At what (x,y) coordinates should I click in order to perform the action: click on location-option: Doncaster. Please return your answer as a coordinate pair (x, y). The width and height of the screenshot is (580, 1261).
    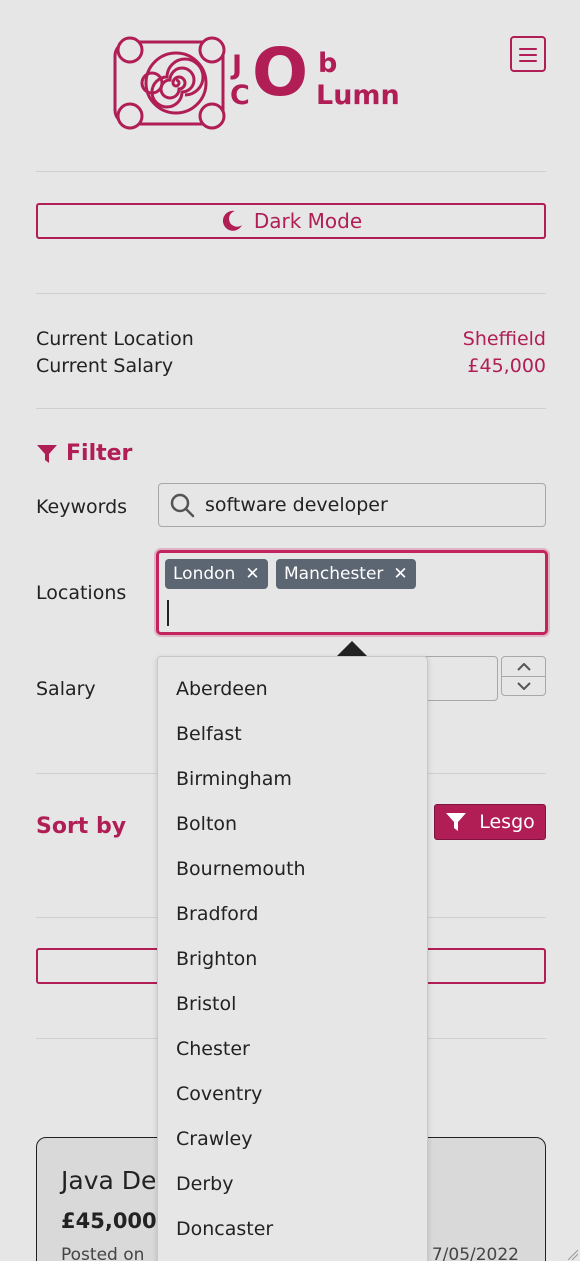
    Looking at the image, I should click on (292, 1229).